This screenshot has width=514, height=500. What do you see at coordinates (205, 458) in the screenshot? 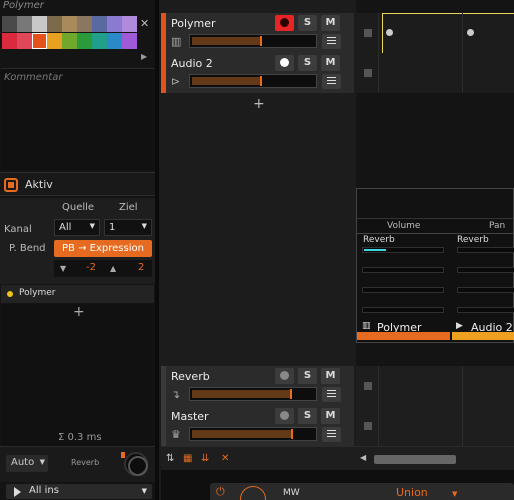
I see `follow-icon: ⇊` at bounding box center [205, 458].